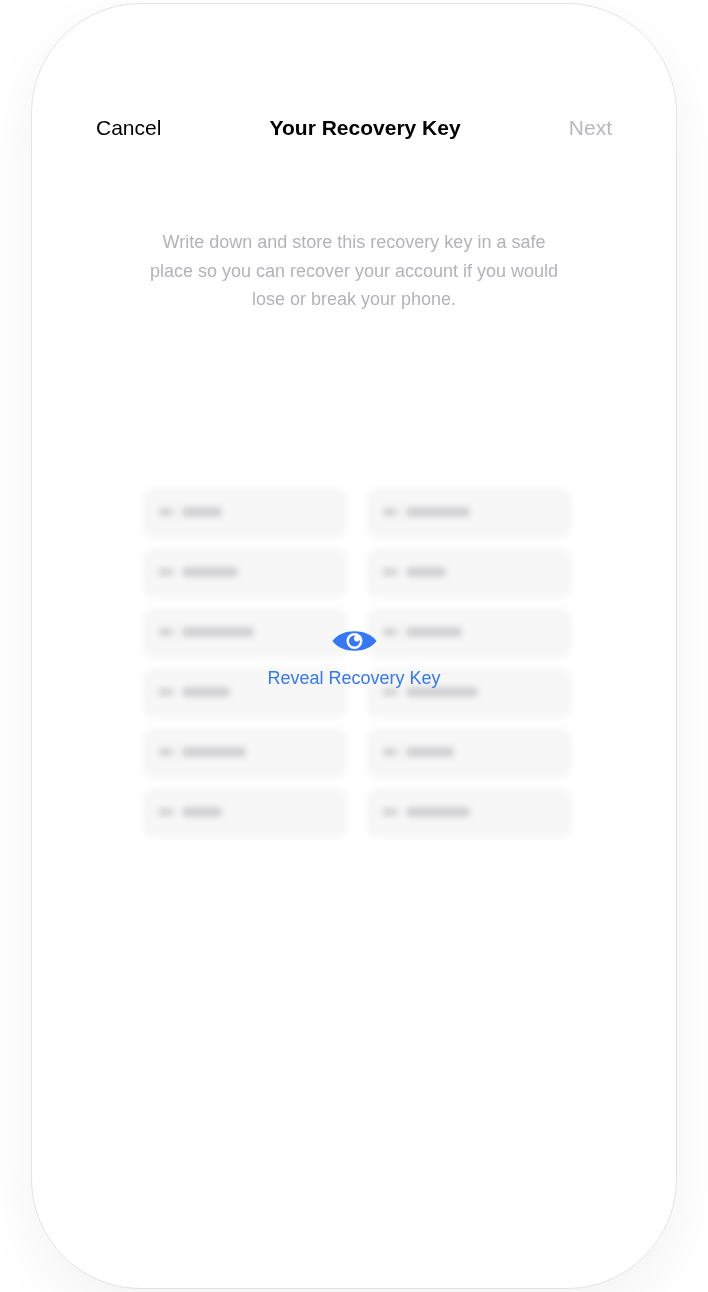 The image size is (708, 1292). Describe the element at coordinates (354, 271) in the screenshot. I see `description-text: Write down and store this recovery key in a safe place so you can recover your account if you would lose or break your phone.` at that location.